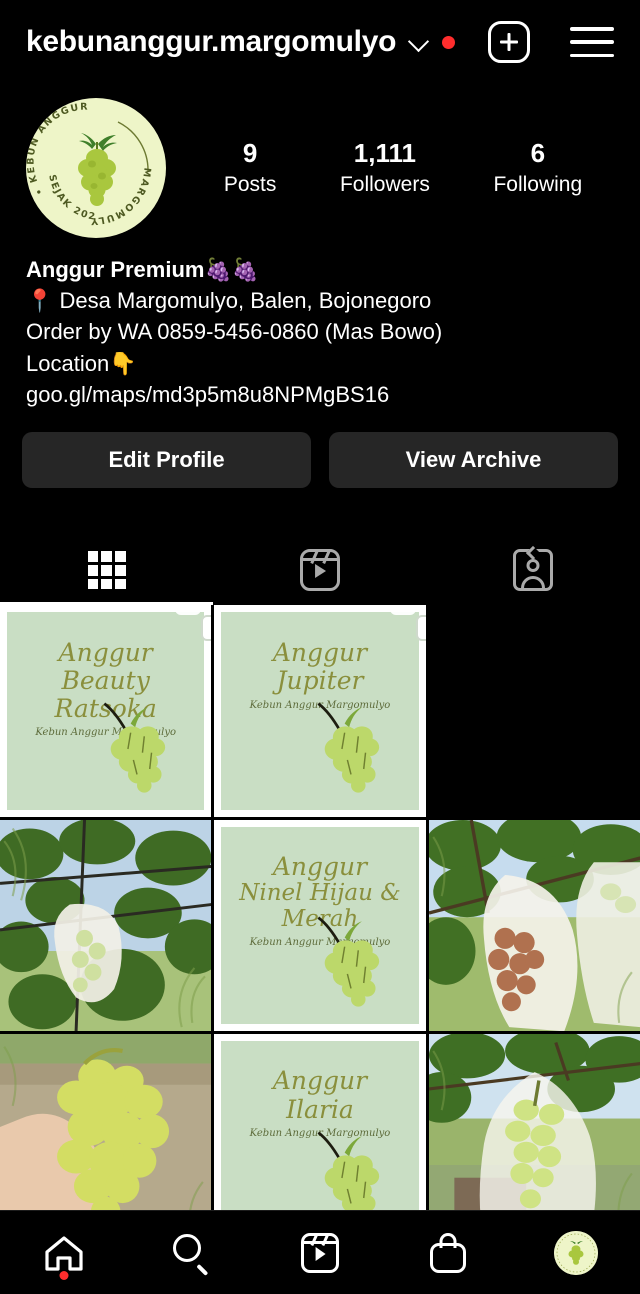  I want to click on post-title-line2: Ilaria, so click(320, 1109).